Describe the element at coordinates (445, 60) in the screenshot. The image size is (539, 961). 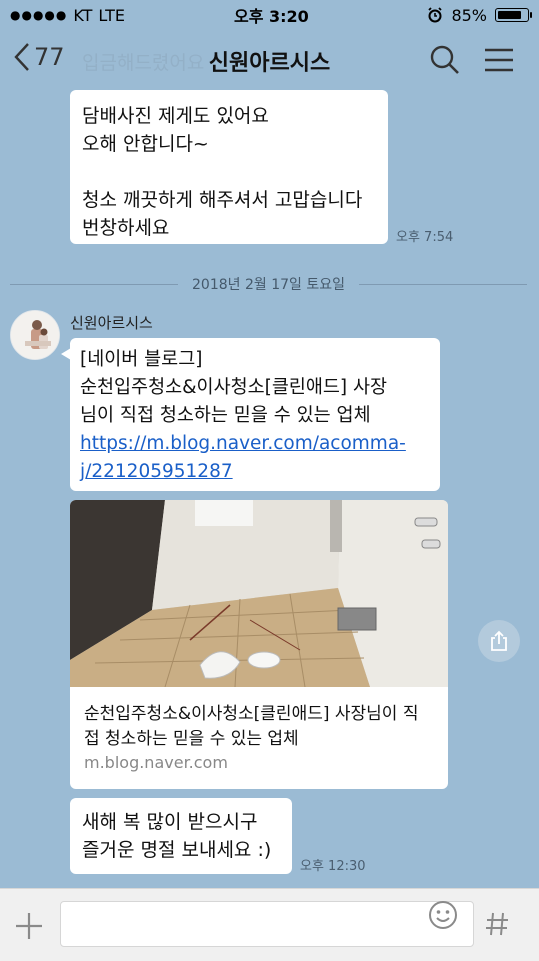
I see `search-icon` at that location.